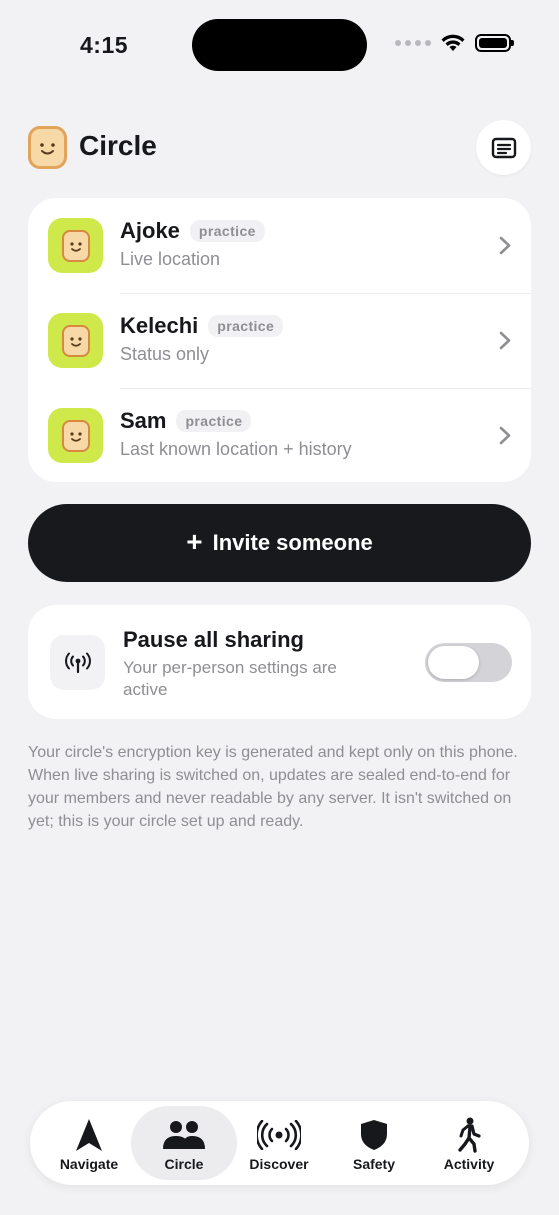  I want to click on header: Circle, so click(279, 148).